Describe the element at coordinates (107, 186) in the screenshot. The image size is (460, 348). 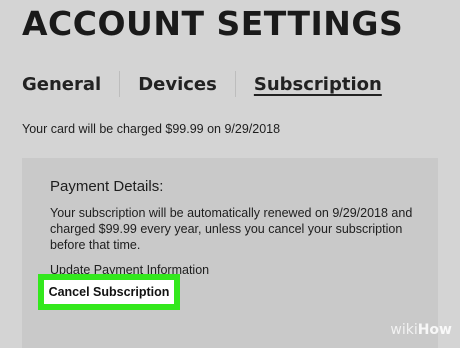
I see `payment-details-heading: Payment Details:` at that location.